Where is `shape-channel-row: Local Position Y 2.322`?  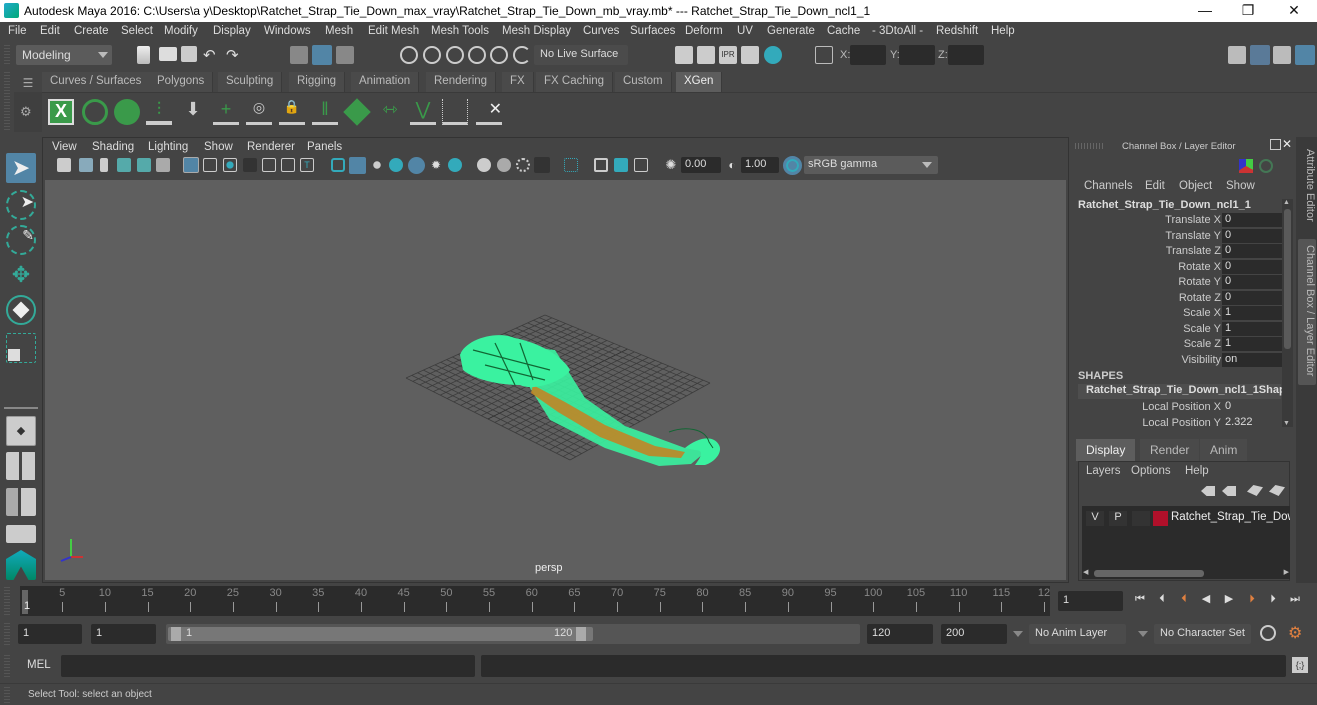
shape-channel-row: Local Position Y 2.322 is located at coordinates (1180, 423).